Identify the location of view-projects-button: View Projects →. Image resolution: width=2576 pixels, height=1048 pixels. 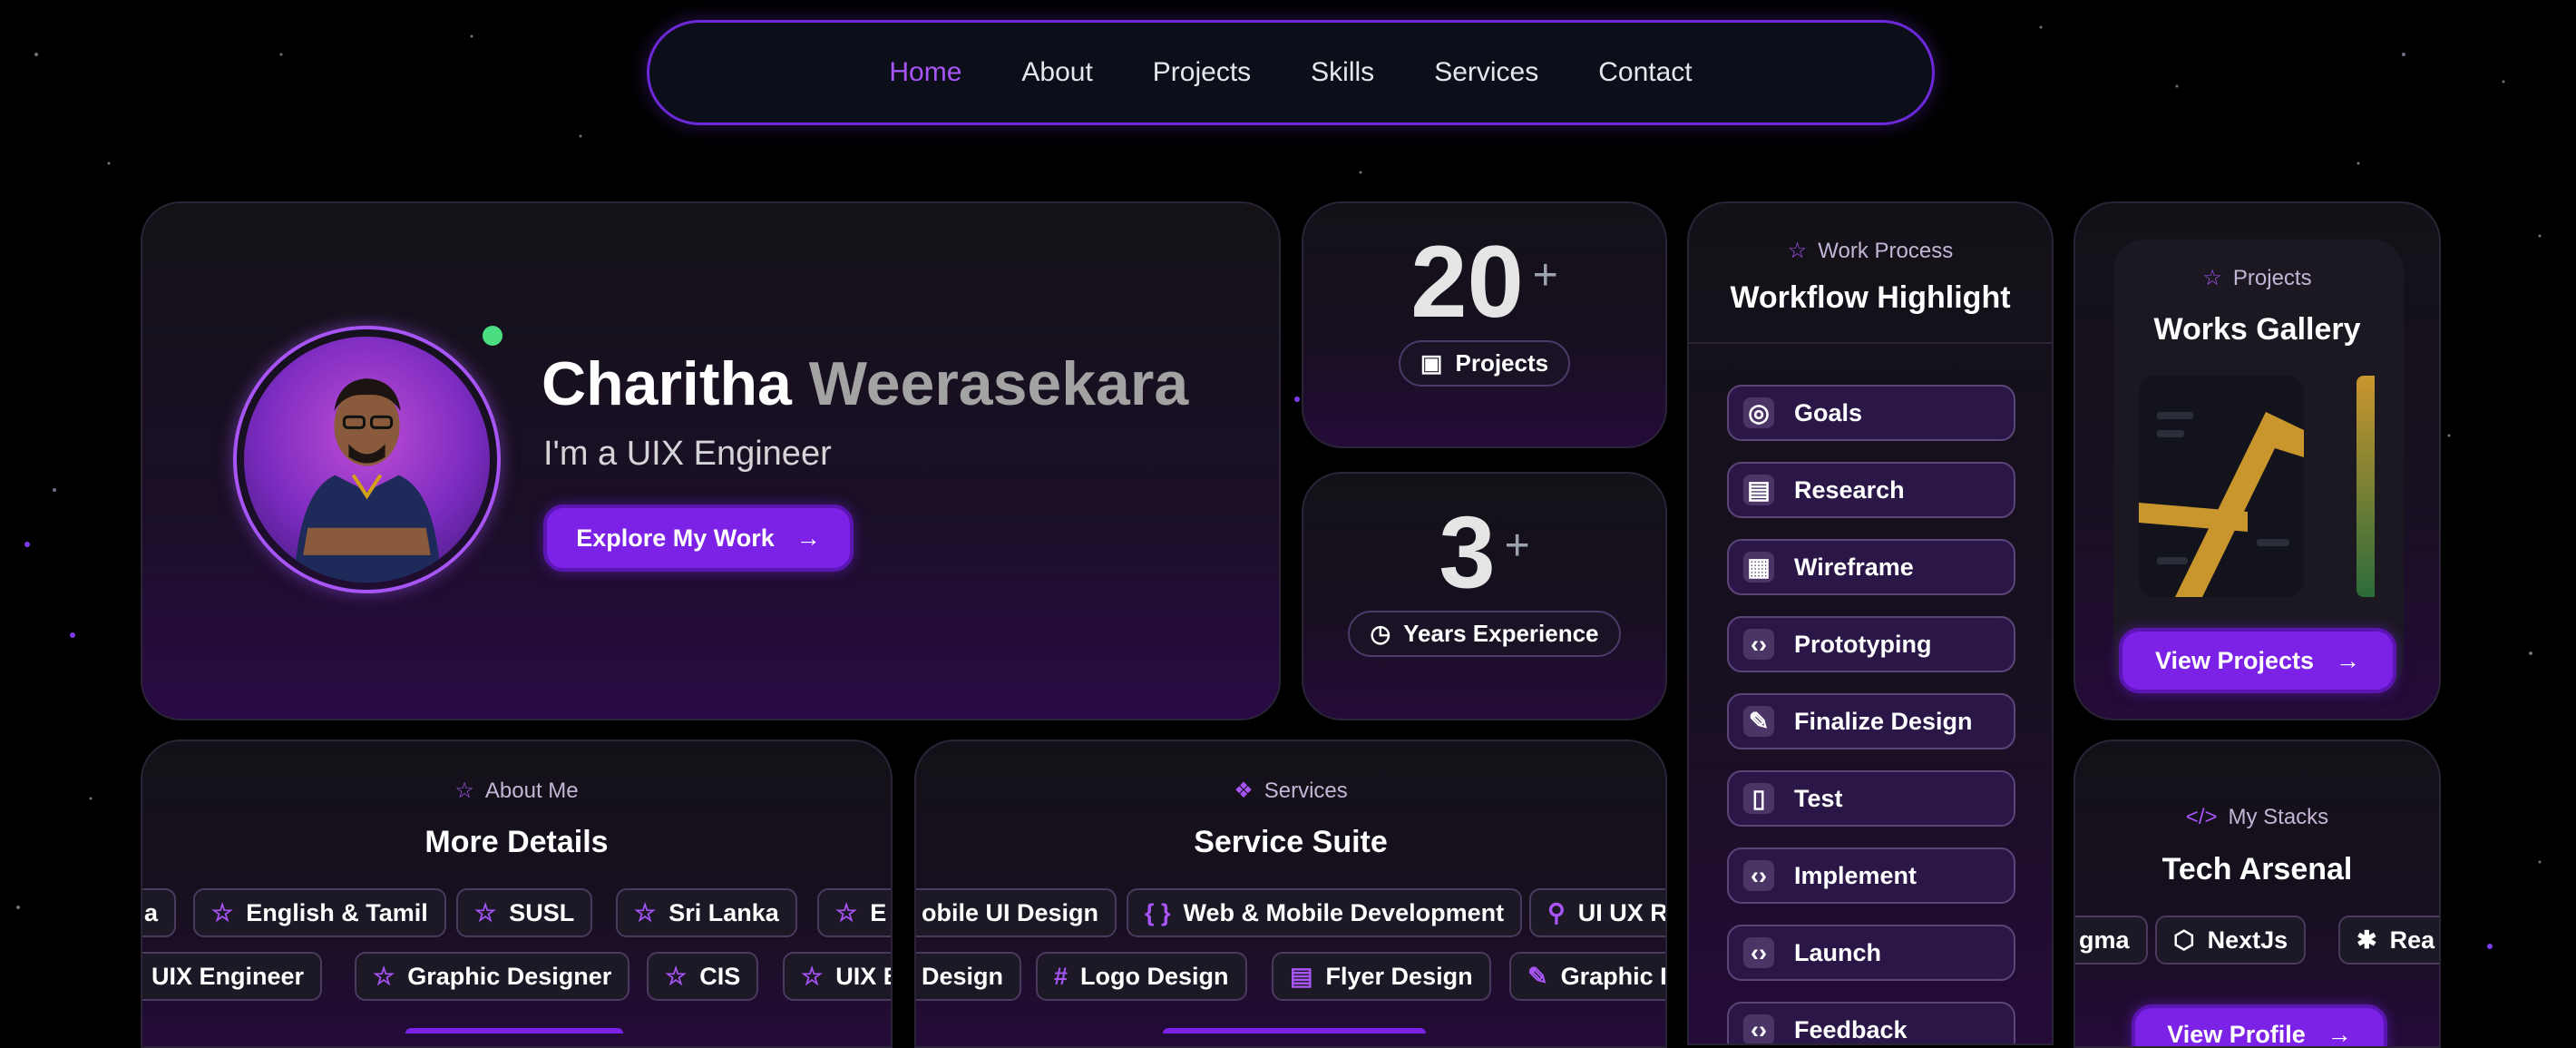
(2257, 661).